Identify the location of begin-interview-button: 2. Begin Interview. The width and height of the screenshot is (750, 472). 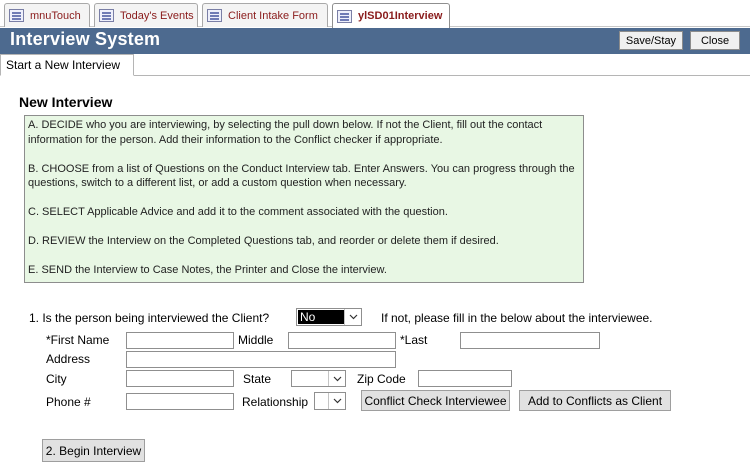
(93, 450).